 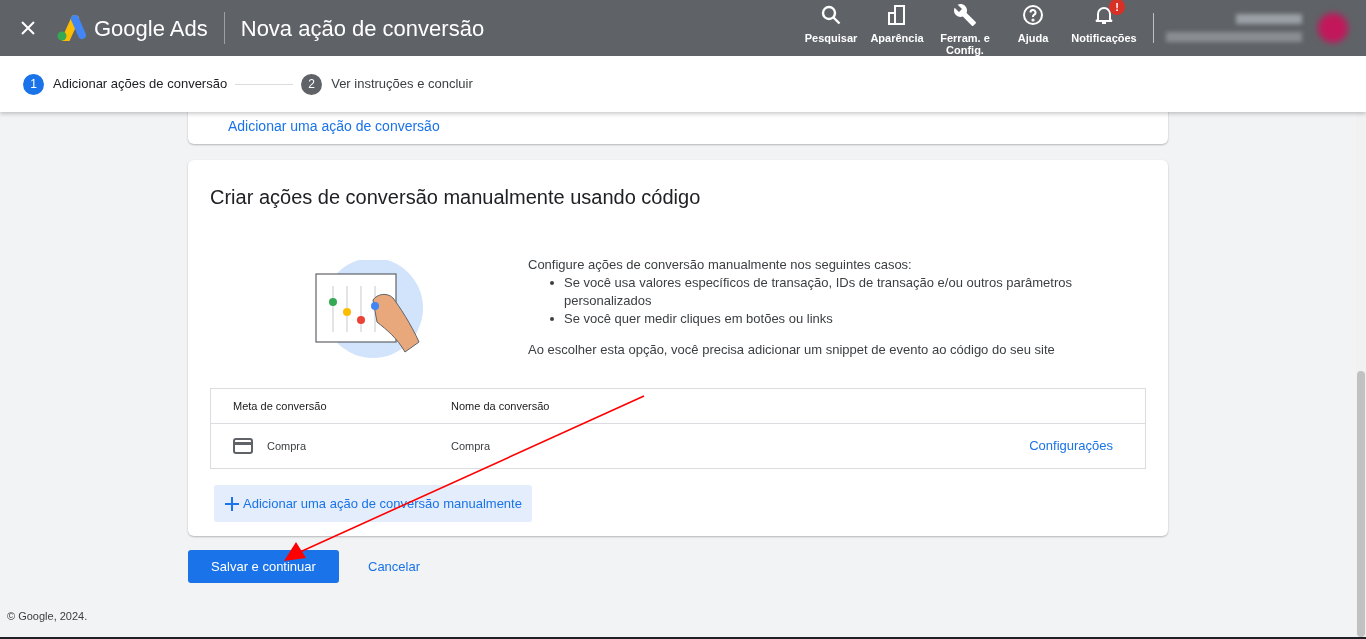 I want to click on copyright: © Google, 2024., so click(x=47, y=616).